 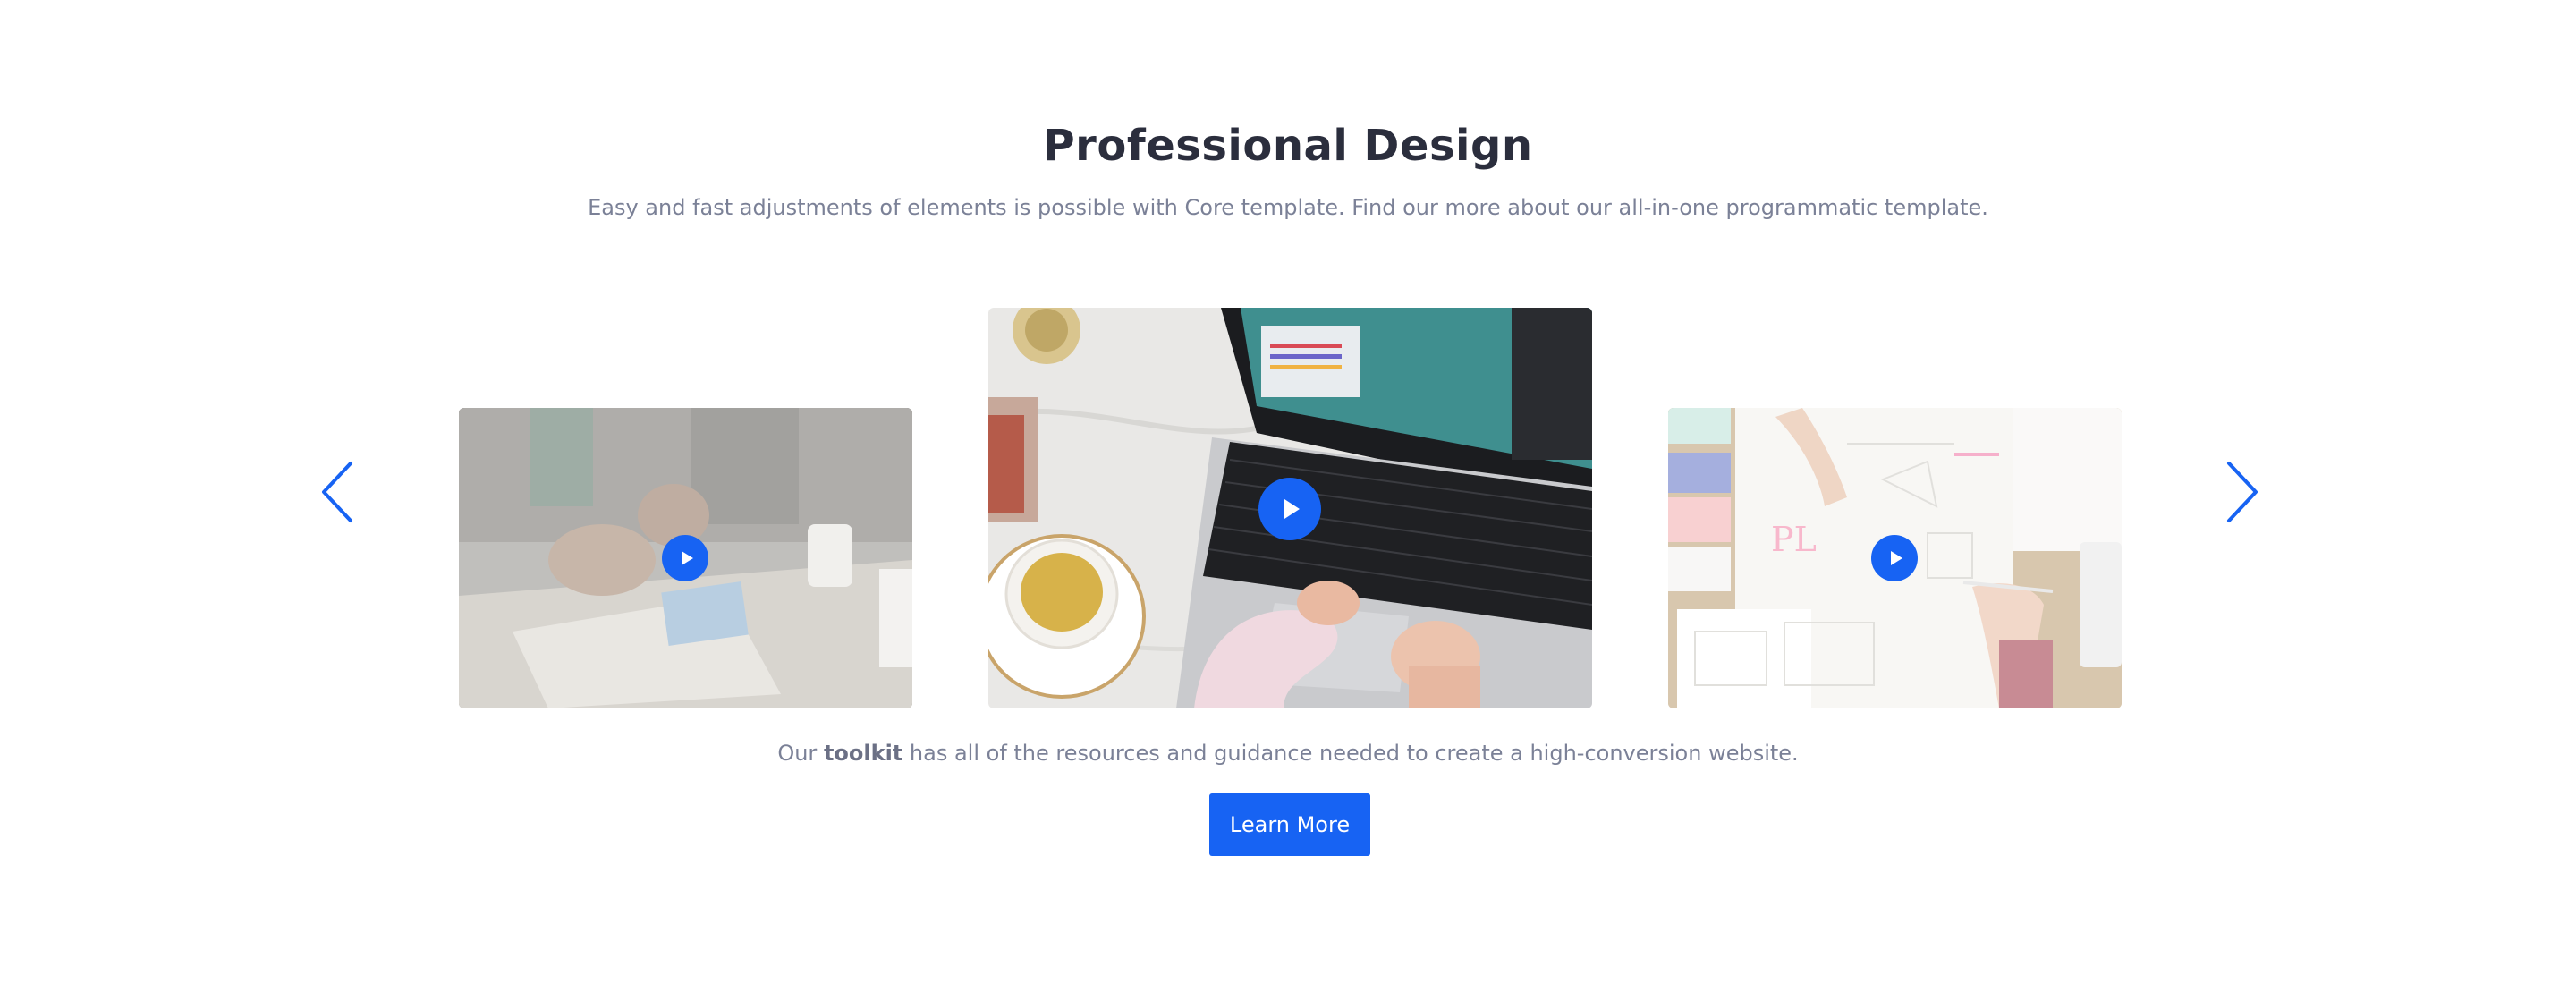 I want to click on caption-text-before: Our, so click(x=800, y=753).